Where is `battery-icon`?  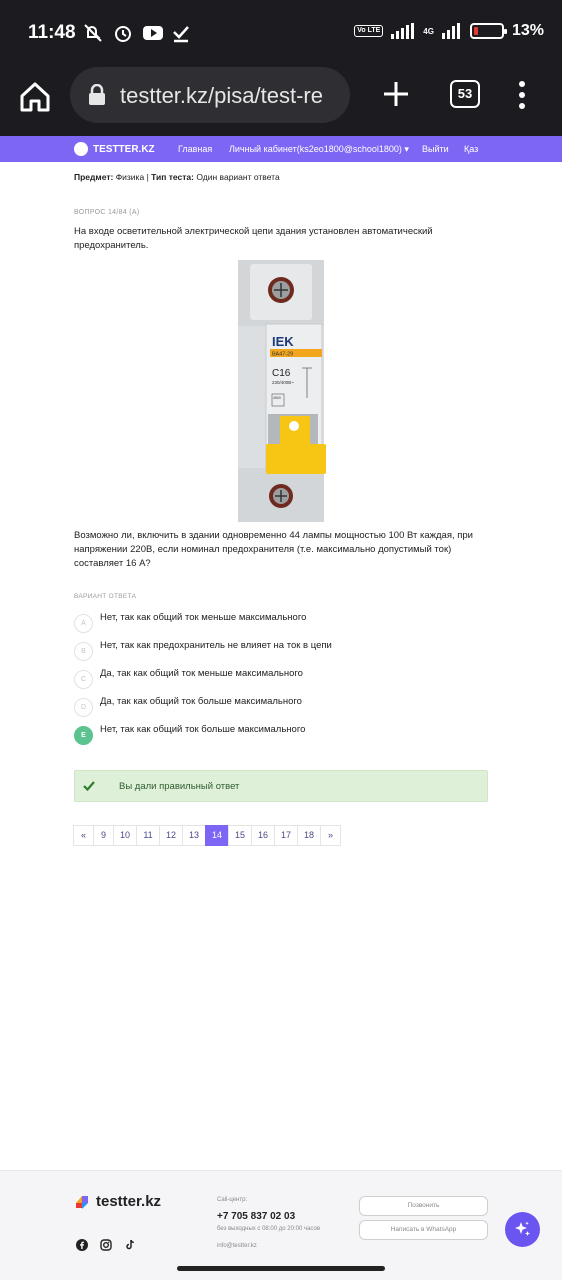 battery-icon is located at coordinates (488, 31).